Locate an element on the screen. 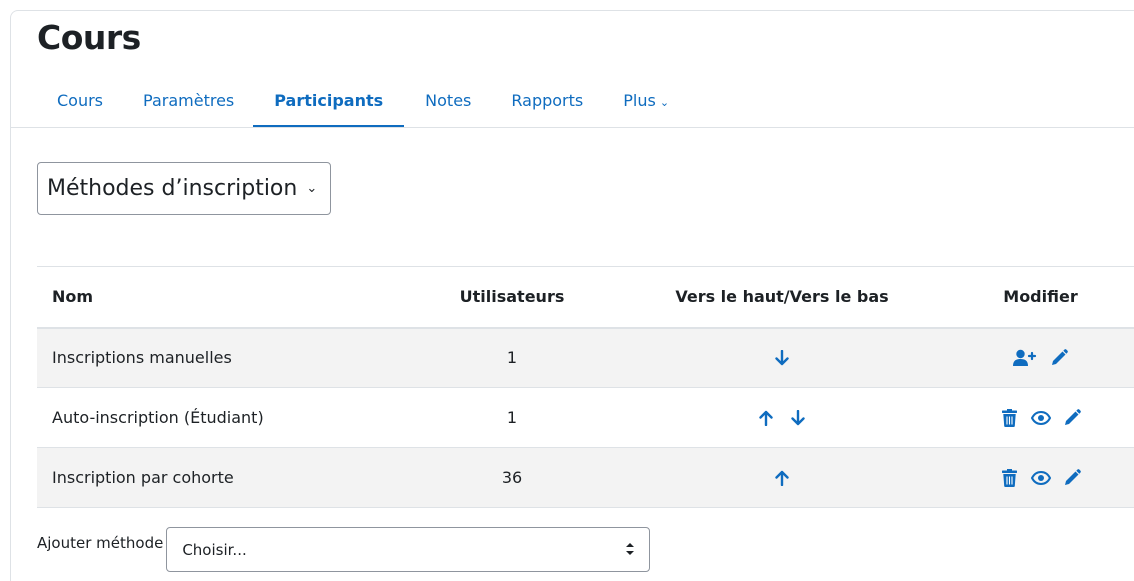 Image resolution: width=1134 pixels, height=581 pixels. tabs-divider is located at coordinates (572, 127).